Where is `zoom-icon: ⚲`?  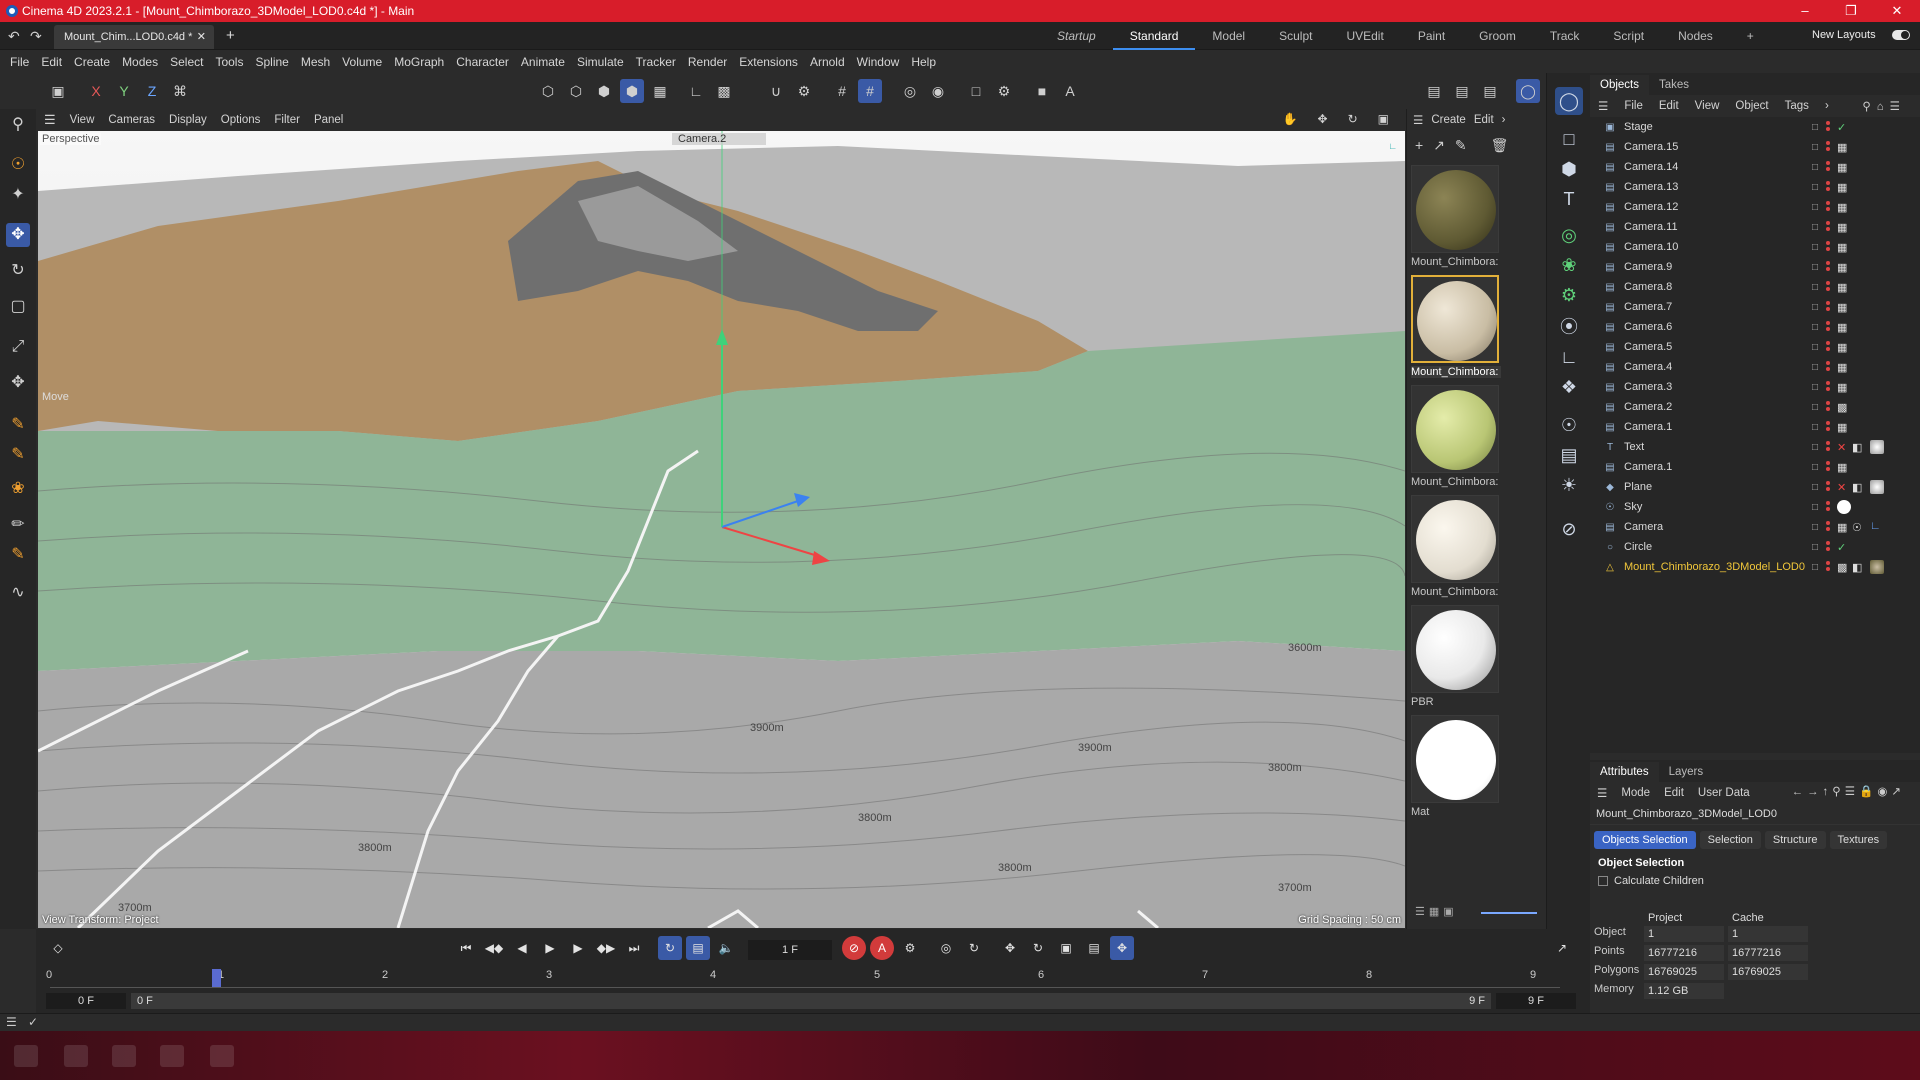
zoom-icon: ⚲ is located at coordinates (18, 125).